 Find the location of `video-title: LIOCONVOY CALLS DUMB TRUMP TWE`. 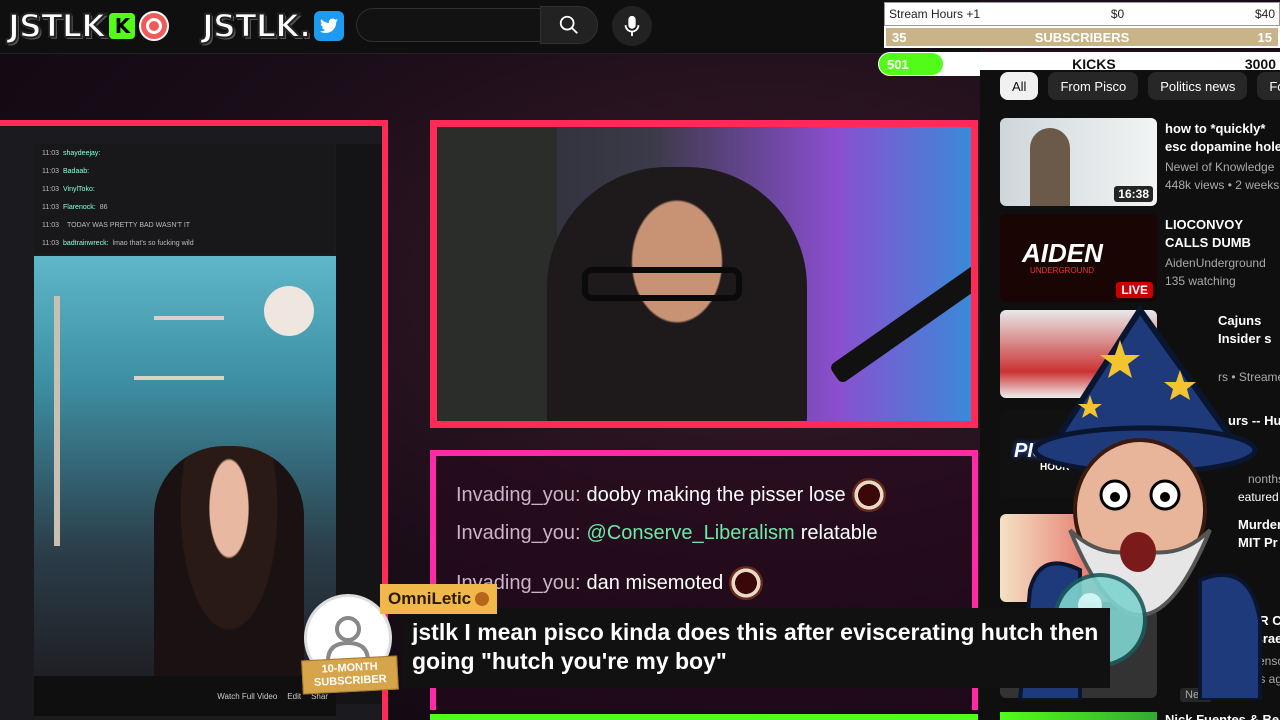

video-title: LIOCONVOY CALLS DUMB TRUMP TWE is located at coordinates (1222, 234).